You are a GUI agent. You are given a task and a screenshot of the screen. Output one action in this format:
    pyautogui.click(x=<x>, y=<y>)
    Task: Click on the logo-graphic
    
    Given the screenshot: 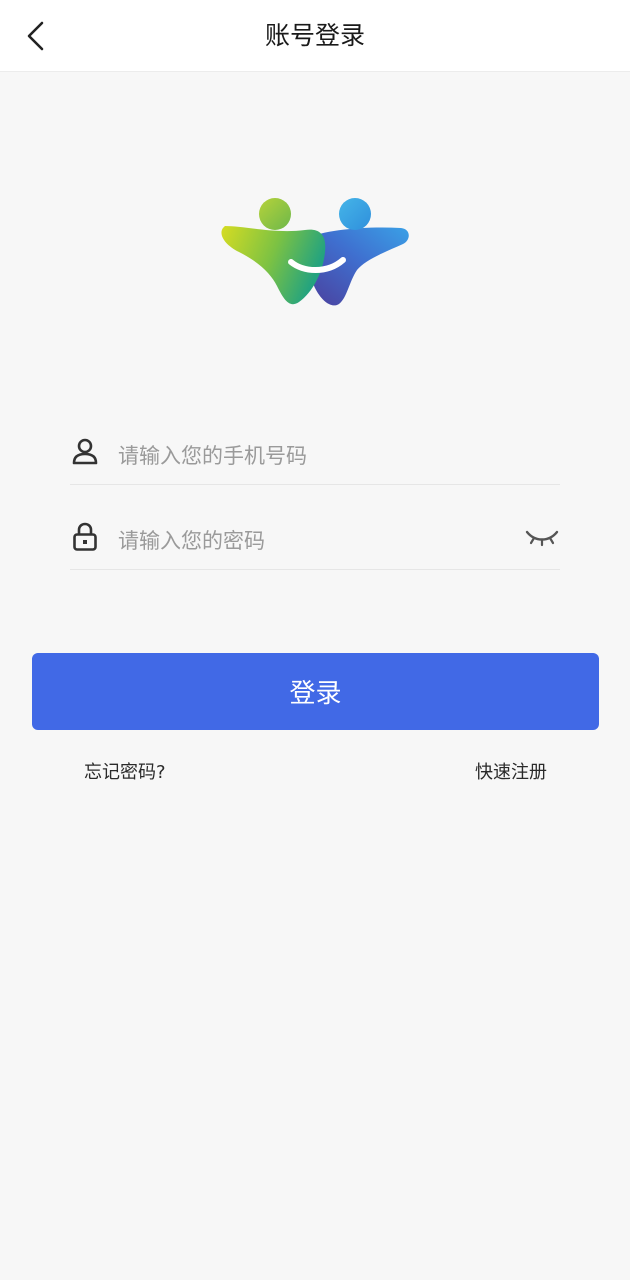 What is the action you would take?
    pyautogui.click(x=315, y=252)
    